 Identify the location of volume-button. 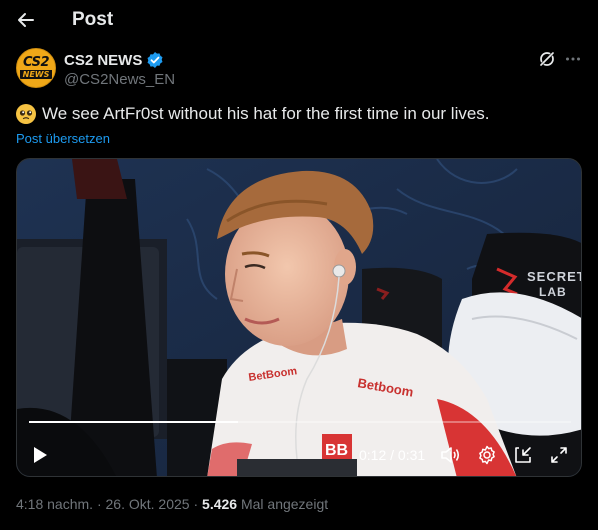
(451, 455).